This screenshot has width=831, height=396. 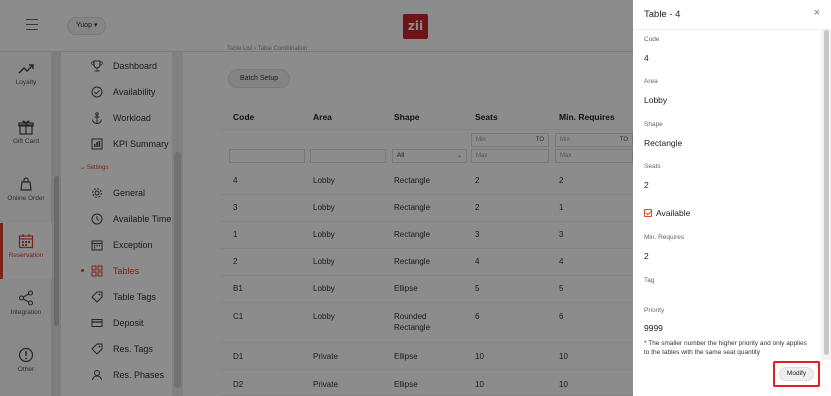 I want to click on close-icon: ×, so click(x=817, y=13).